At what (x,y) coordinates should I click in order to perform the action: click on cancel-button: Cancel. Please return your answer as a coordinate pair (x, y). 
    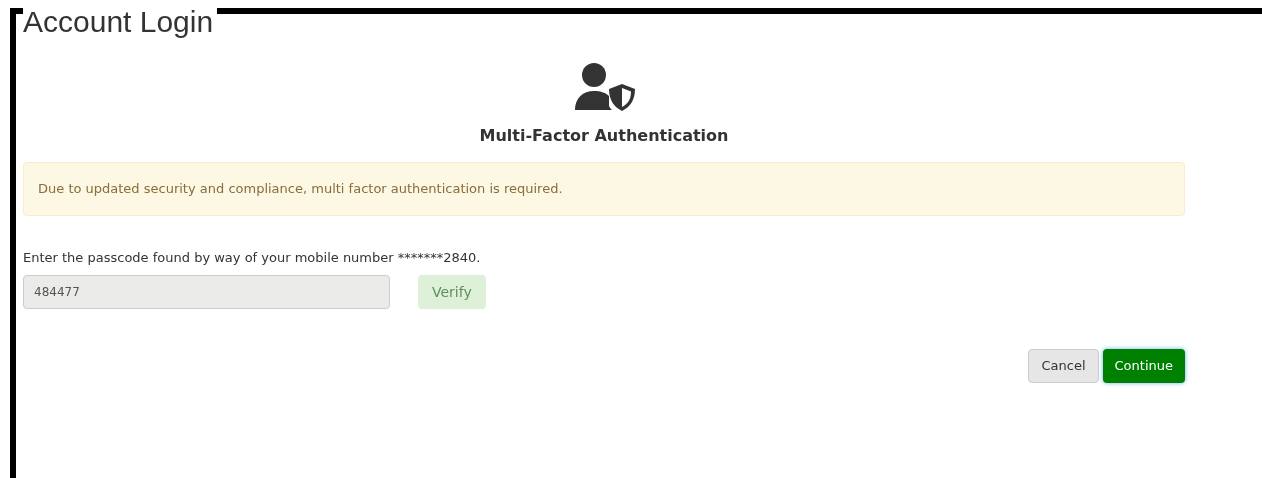
    Looking at the image, I should click on (1063, 366).